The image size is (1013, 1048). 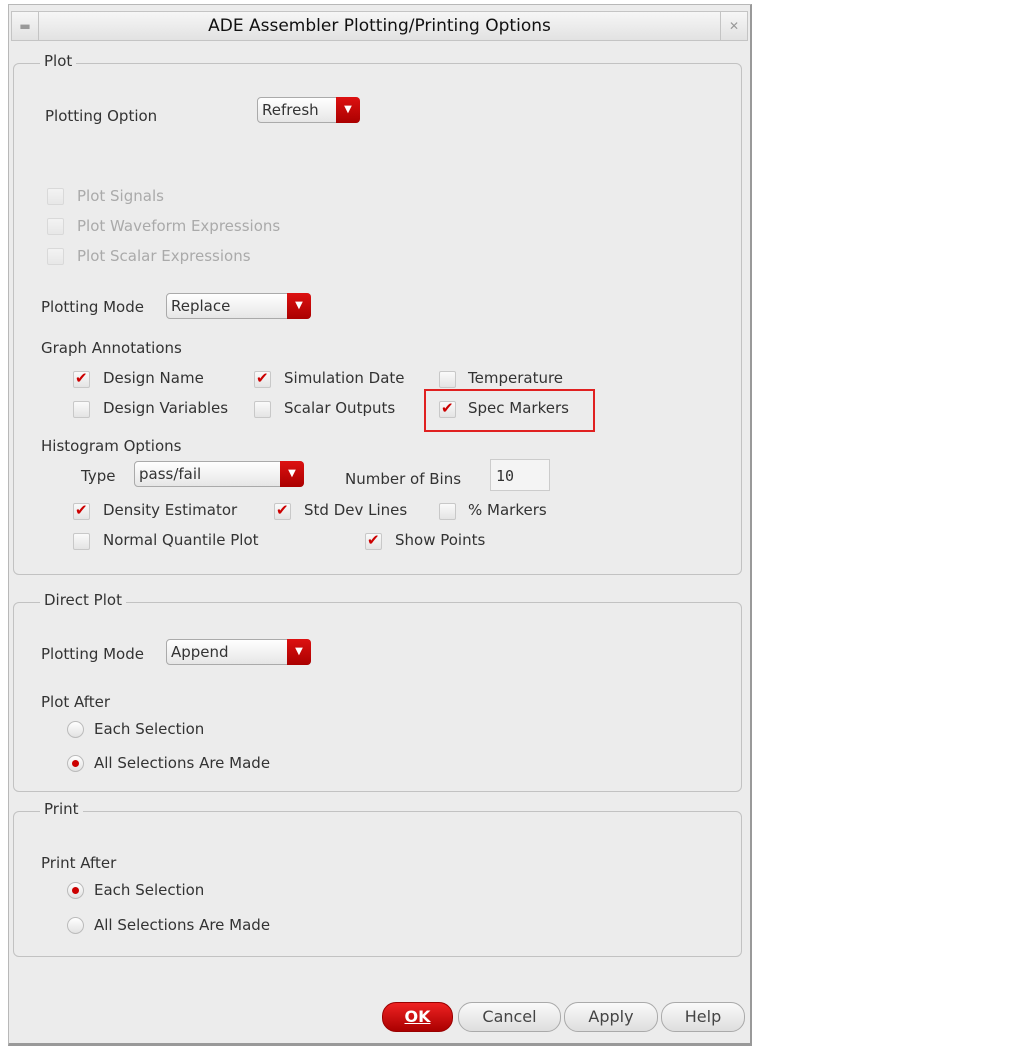 What do you see at coordinates (403, 479) in the screenshot?
I see `number-of-bins-label: Number of Bins` at bounding box center [403, 479].